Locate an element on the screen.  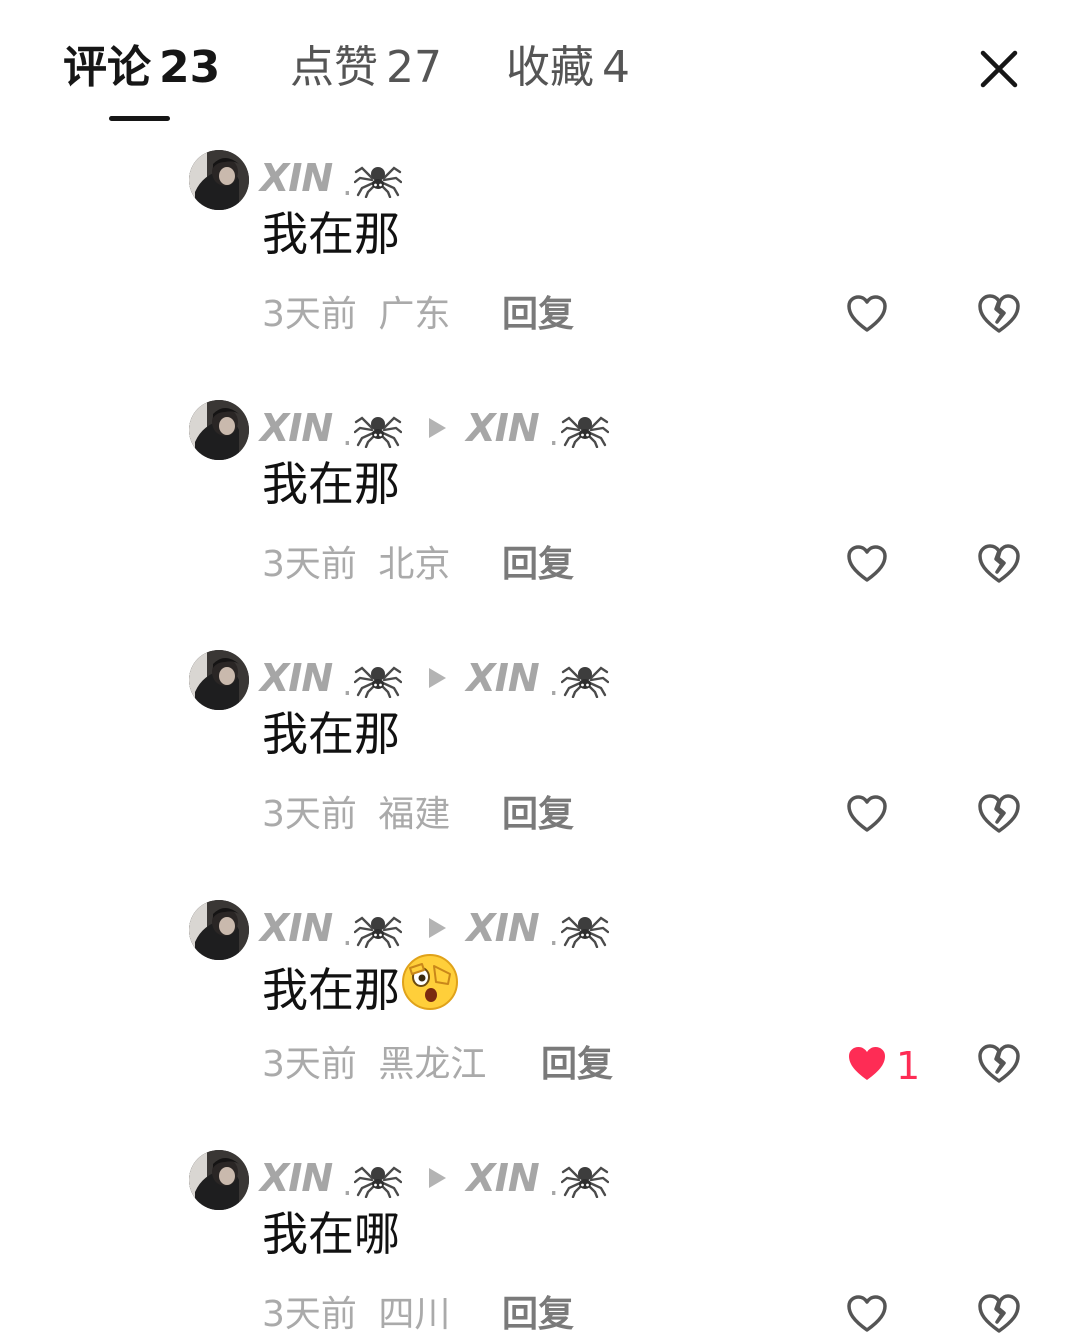
comment-meta: 3天前 北京 is located at coordinates (356, 565).